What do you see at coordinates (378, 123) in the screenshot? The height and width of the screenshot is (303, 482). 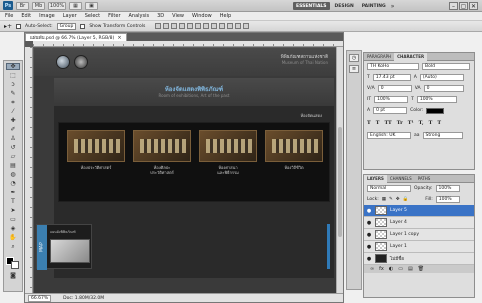 I see `faux-italic-button: T` at bounding box center [378, 123].